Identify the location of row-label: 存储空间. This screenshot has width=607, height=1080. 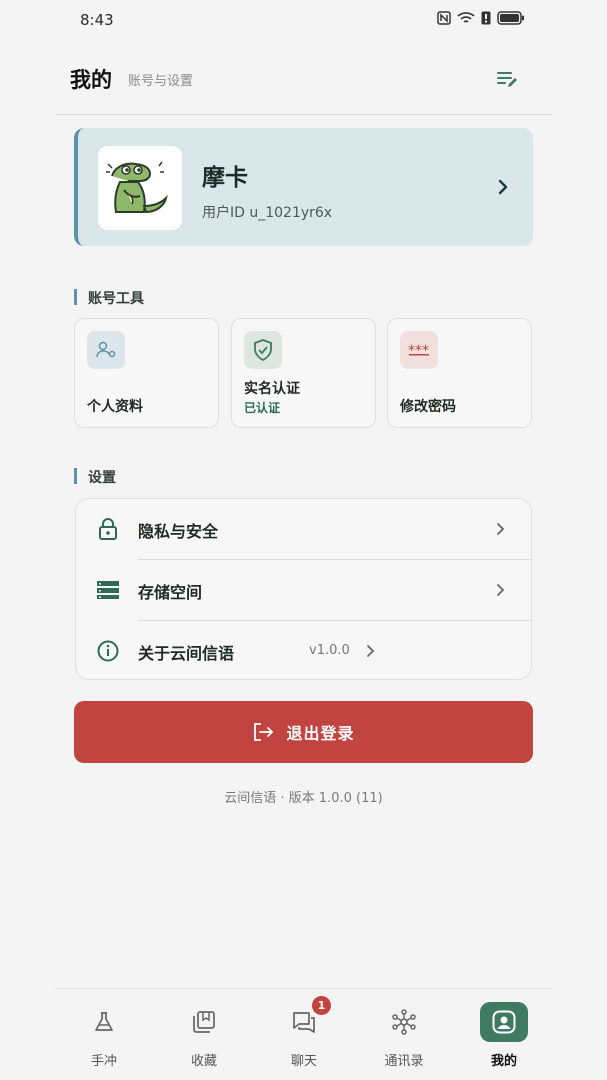
(170, 592).